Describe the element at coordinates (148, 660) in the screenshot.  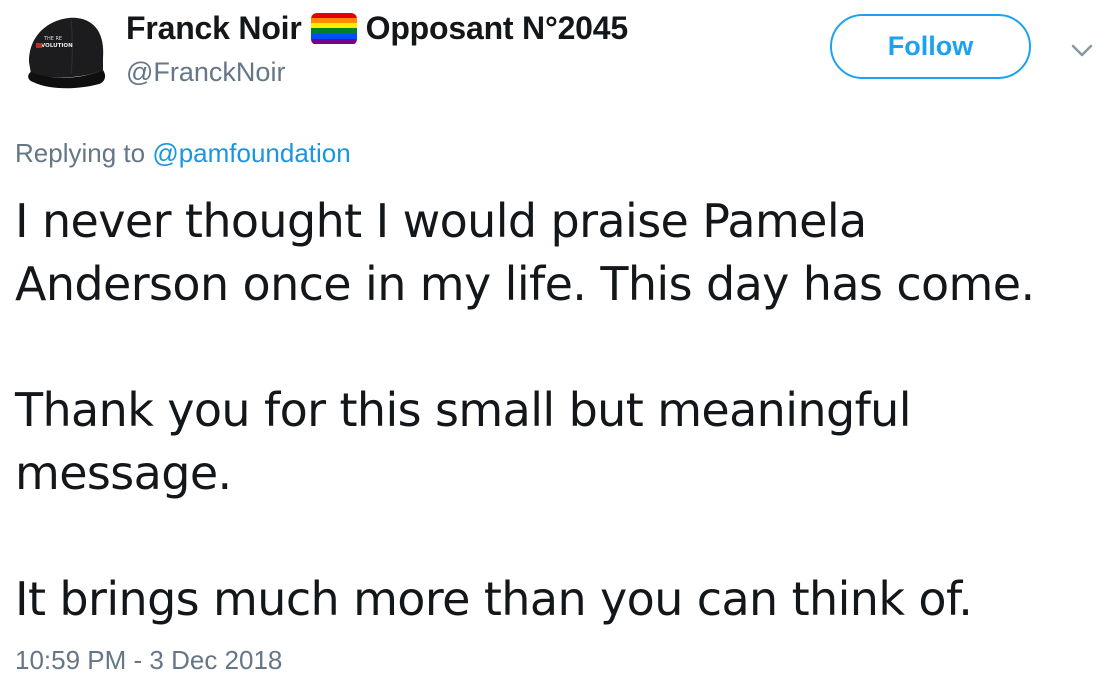
I see `tweet-timestamp: 10:59 PM - 3 Dec 2018` at that location.